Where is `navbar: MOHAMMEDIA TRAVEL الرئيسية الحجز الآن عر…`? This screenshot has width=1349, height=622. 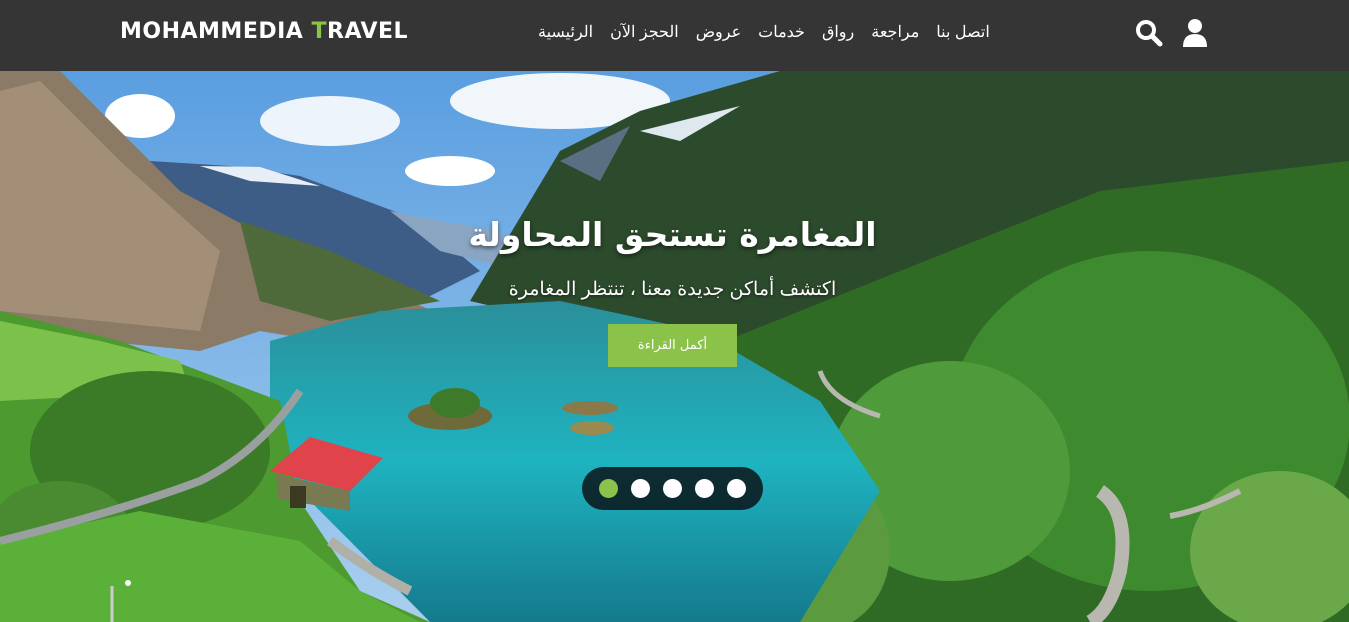 navbar: MOHAMMEDIA TRAVEL الرئيسية الحجز الآن عر… is located at coordinates (674, 35).